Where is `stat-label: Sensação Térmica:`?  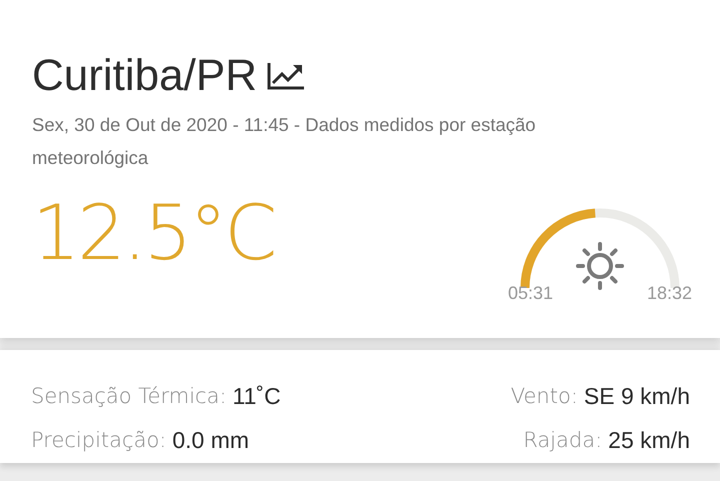
stat-label: Sensação Térmica: is located at coordinates (129, 396).